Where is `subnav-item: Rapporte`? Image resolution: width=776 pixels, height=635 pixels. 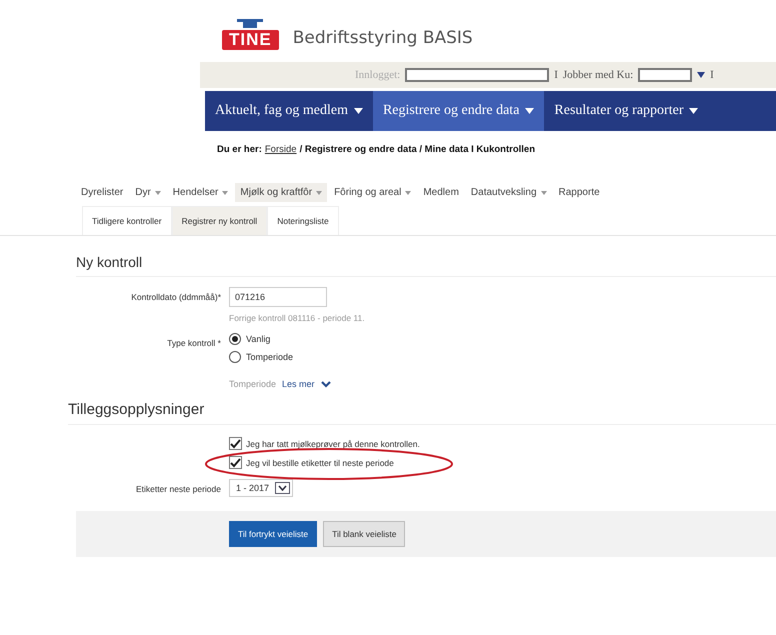 subnav-item: Rapporte is located at coordinates (579, 192).